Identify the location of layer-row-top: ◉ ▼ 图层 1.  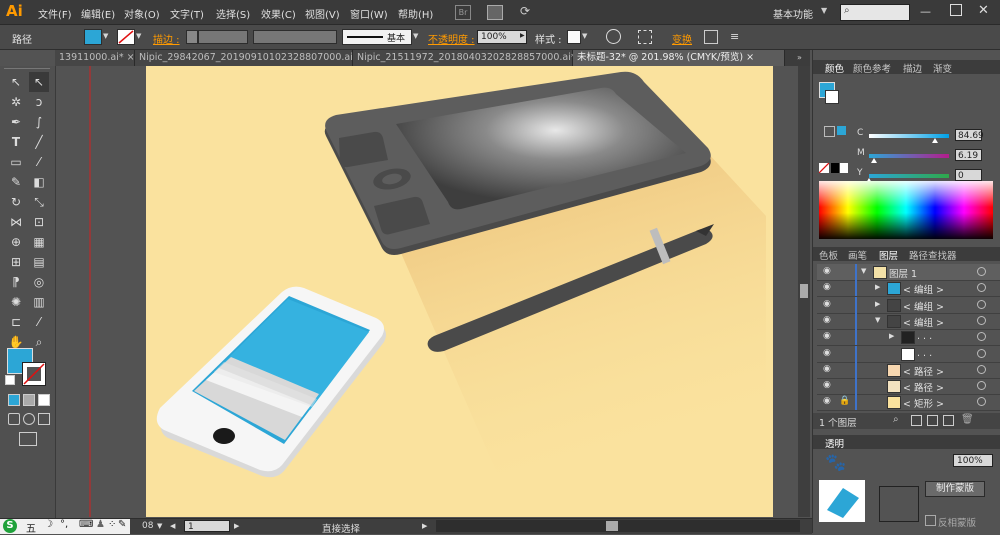
(908, 272).